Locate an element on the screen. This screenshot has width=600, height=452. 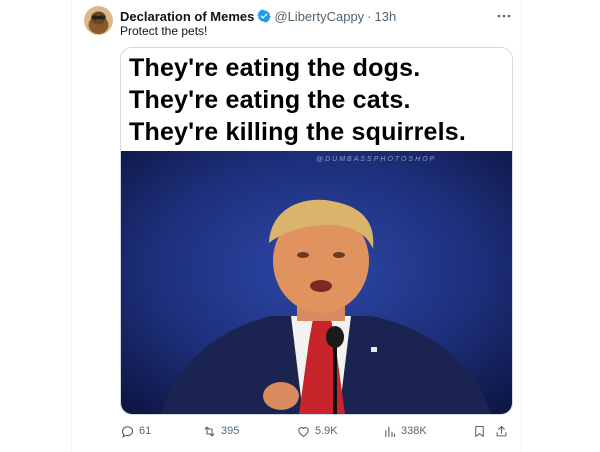
caption-line-3: They're killing the squirrels. is located at coordinates (298, 132).